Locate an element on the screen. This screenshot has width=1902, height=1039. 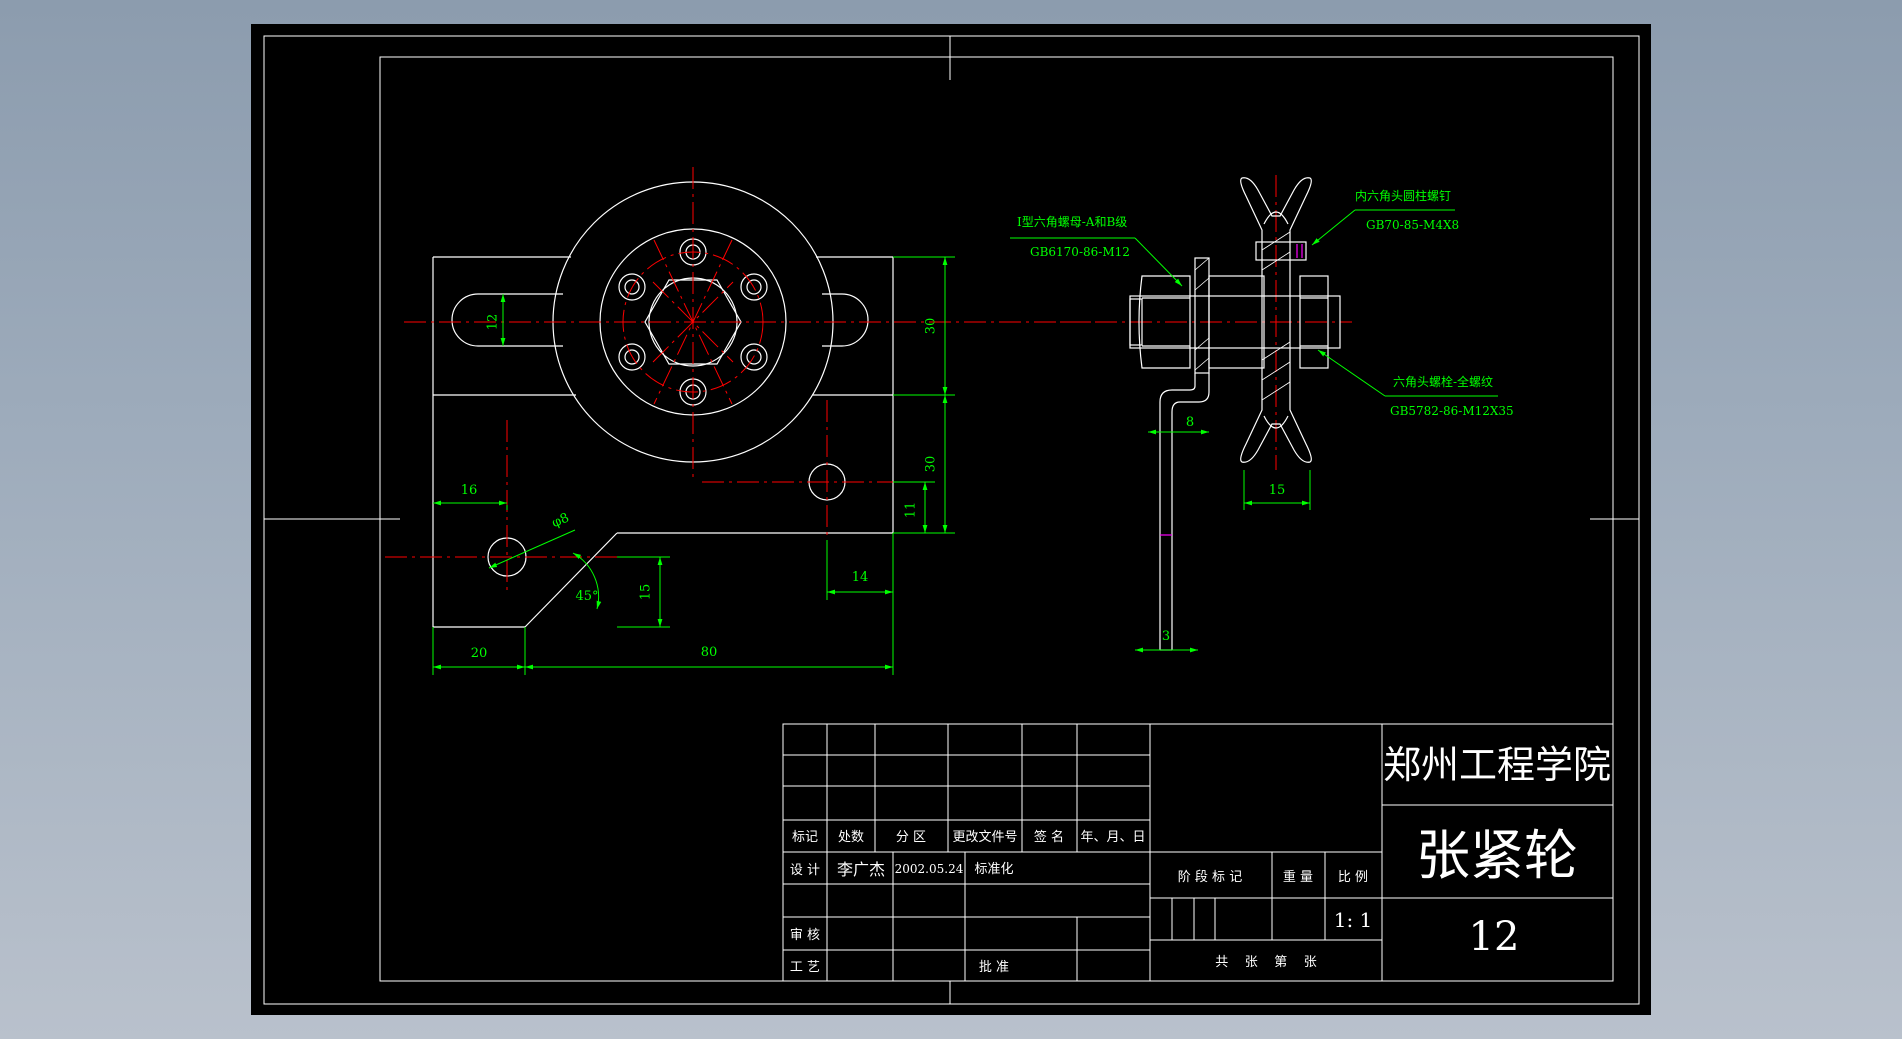
callout-bolt-code: GB5782-86-M12X35 is located at coordinates (1452, 411).